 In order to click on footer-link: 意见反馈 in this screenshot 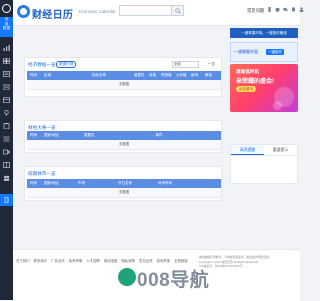, I will do `click(146, 260)`.